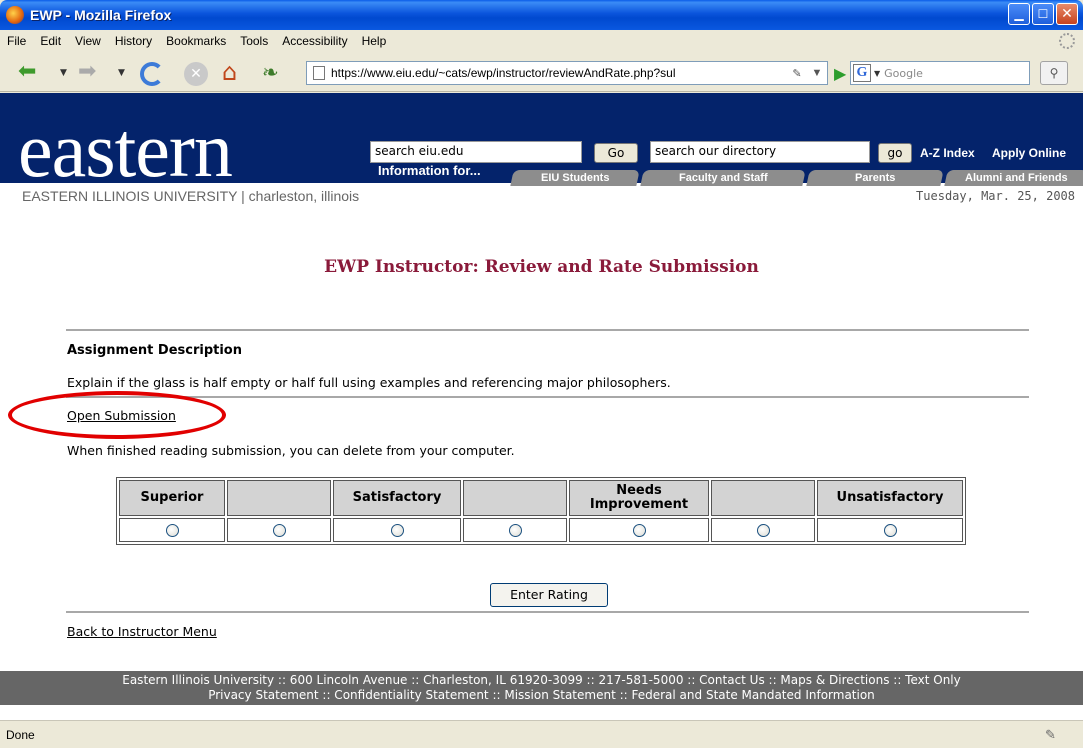 Image resolution: width=1083 pixels, height=748 pixels. Describe the element at coordinates (639, 490) in the screenshot. I see `rating-header-needs: Needs` at that location.